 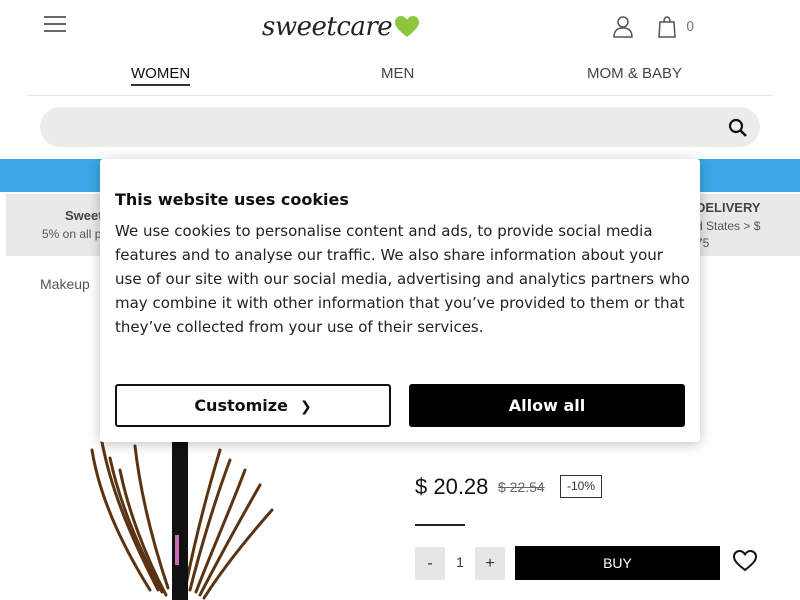 I want to click on account-icon, so click(x=623, y=27).